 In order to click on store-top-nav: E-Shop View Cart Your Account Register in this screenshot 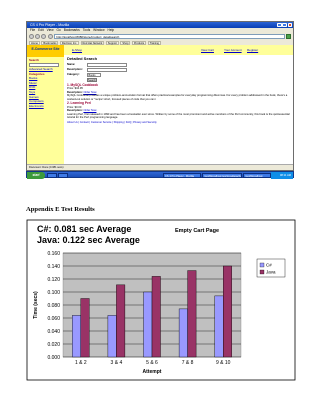, I will do `click(178, 50)`.